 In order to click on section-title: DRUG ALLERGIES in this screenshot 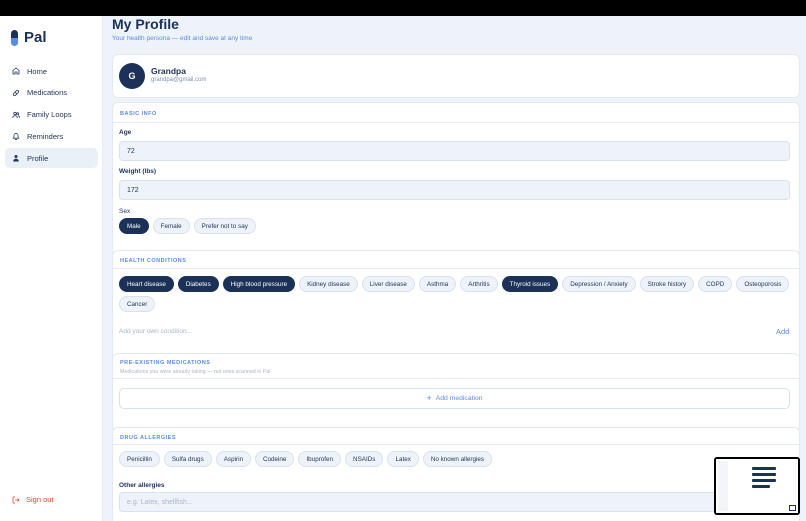, I will do `click(148, 438)`.